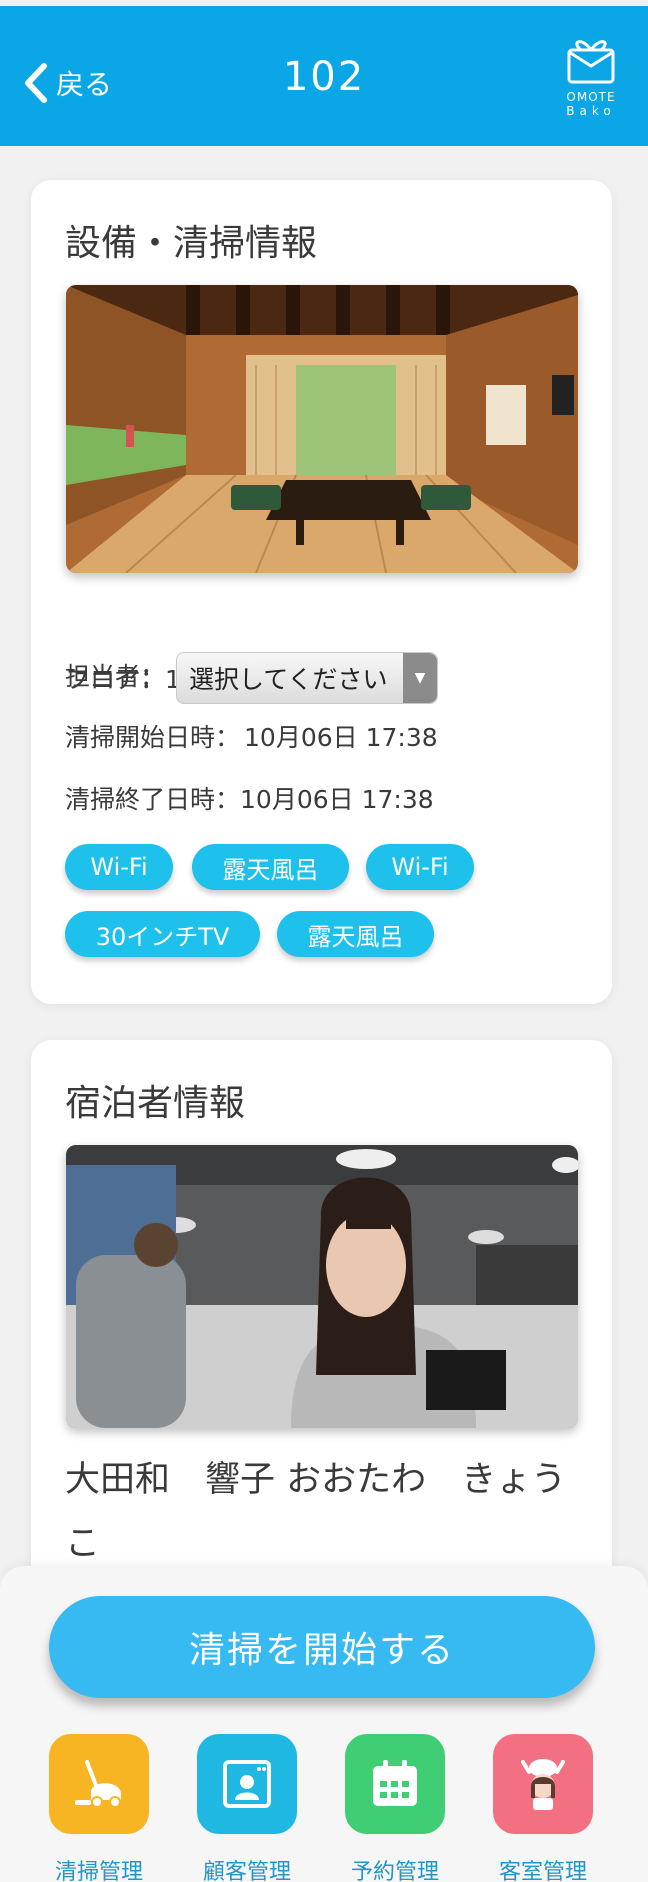  Describe the element at coordinates (322, 1286) in the screenshot. I see `guest-photo` at that location.